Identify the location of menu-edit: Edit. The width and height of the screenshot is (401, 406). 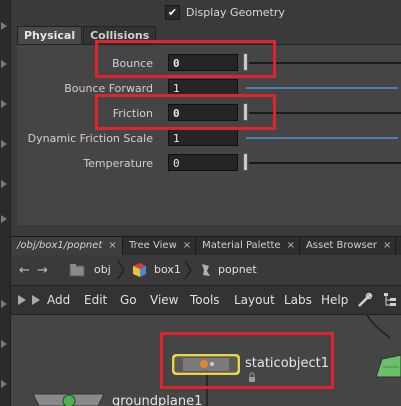
(95, 300).